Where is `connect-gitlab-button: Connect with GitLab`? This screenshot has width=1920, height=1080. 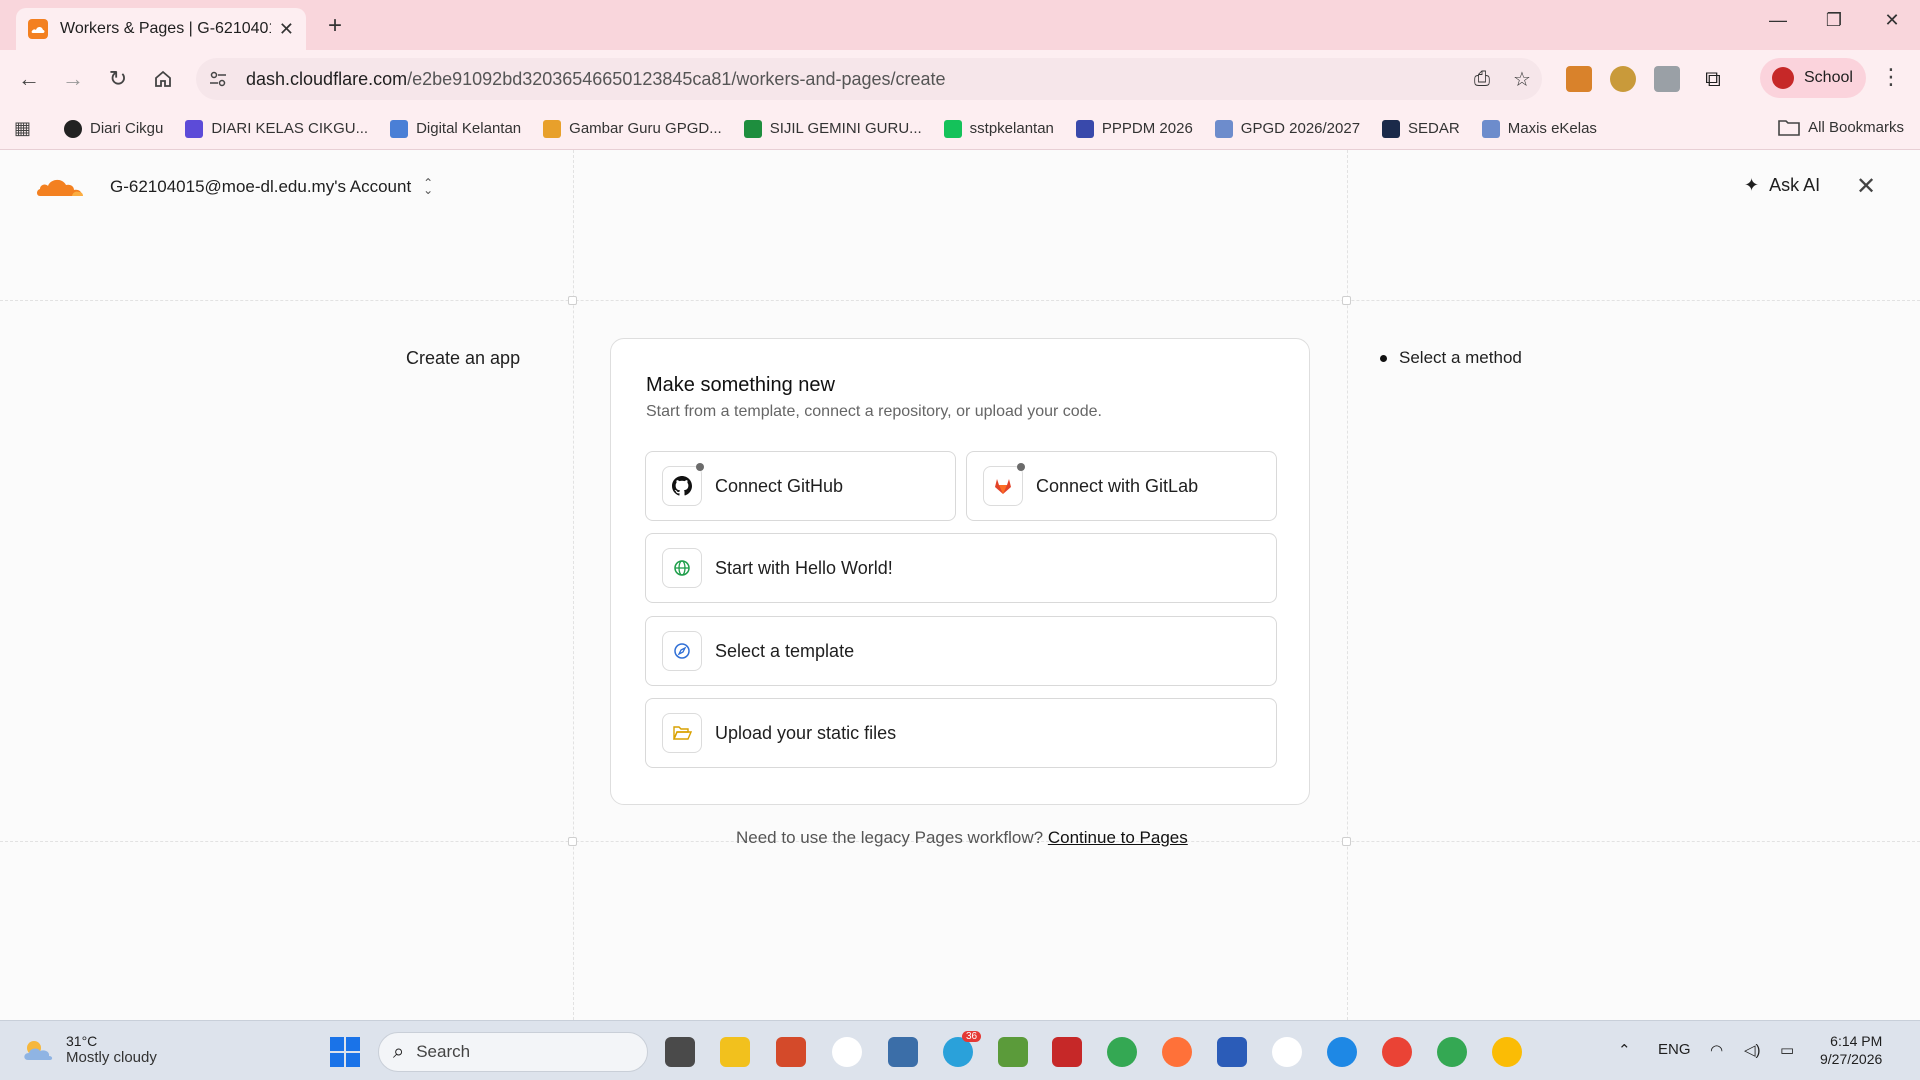 connect-gitlab-button: Connect with GitLab is located at coordinates (1121, 486).